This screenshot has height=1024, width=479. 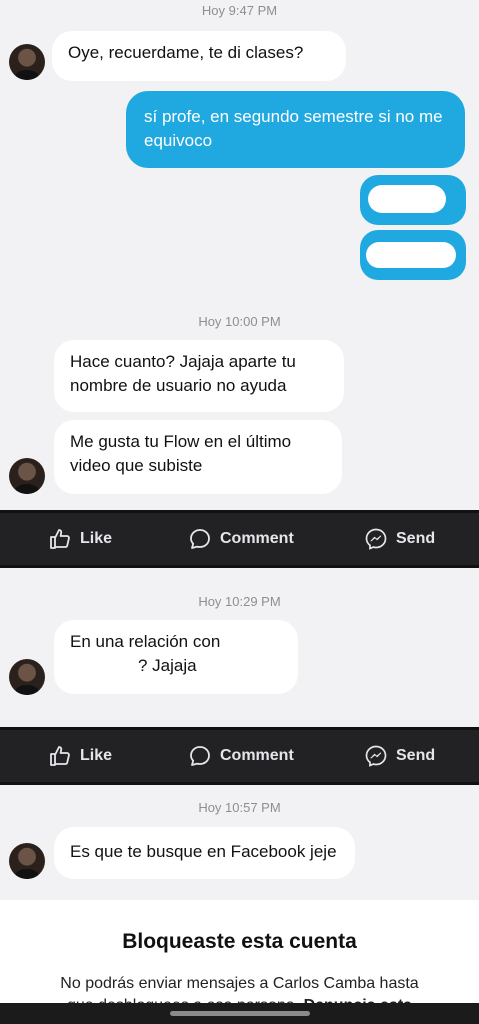 What do you see at coordinates (199, 56) in the screenshot?
I see `incoming-message: Oye, recuerdame, te di clases?` at bounding box center [199, 56].